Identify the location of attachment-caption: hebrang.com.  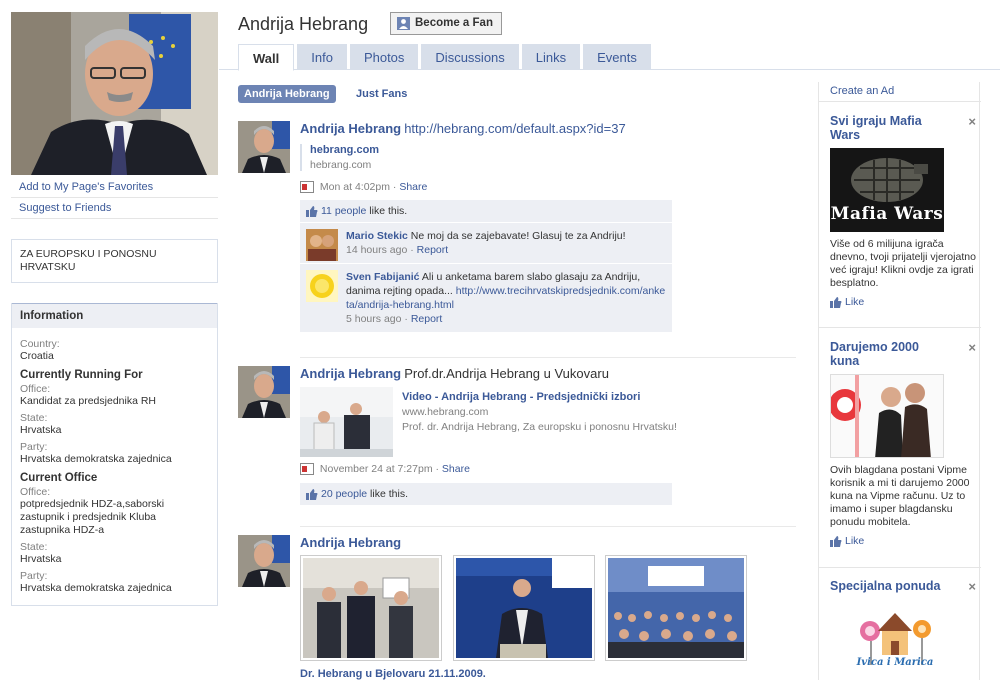
(341, 165).